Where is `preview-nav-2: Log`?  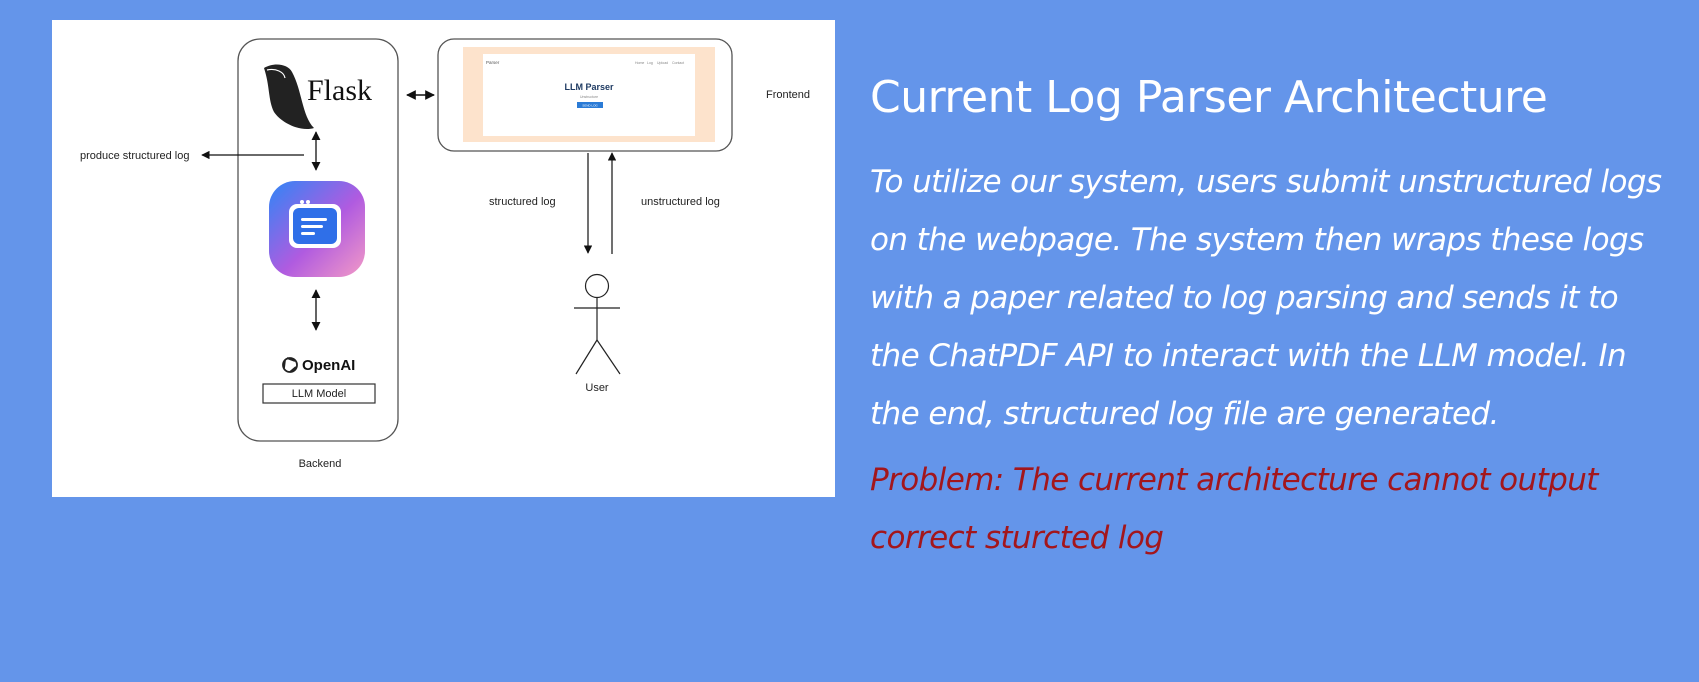 preview-nav-2: Log is located at coordinates (650, 63).